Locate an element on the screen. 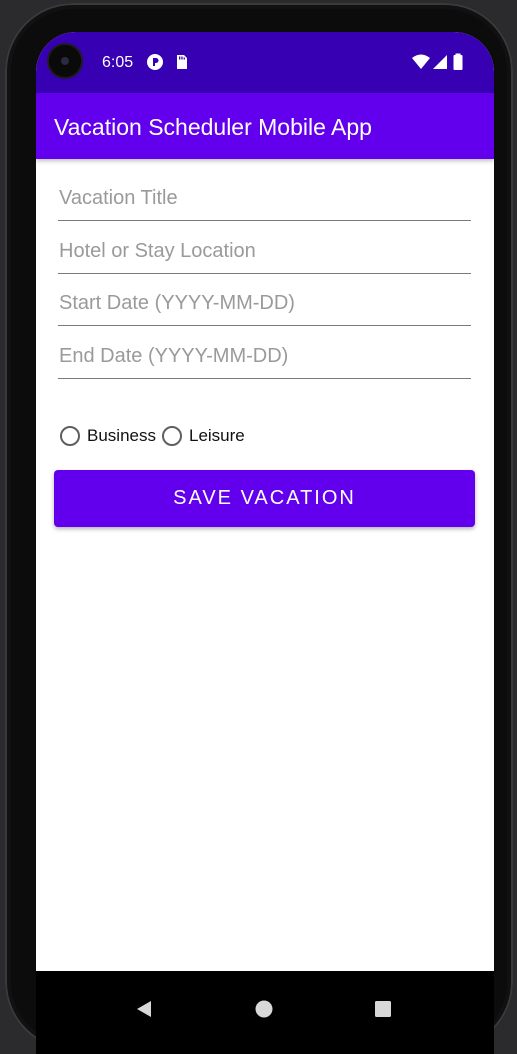  radio-business: Business is located at coordinates (108, 436).